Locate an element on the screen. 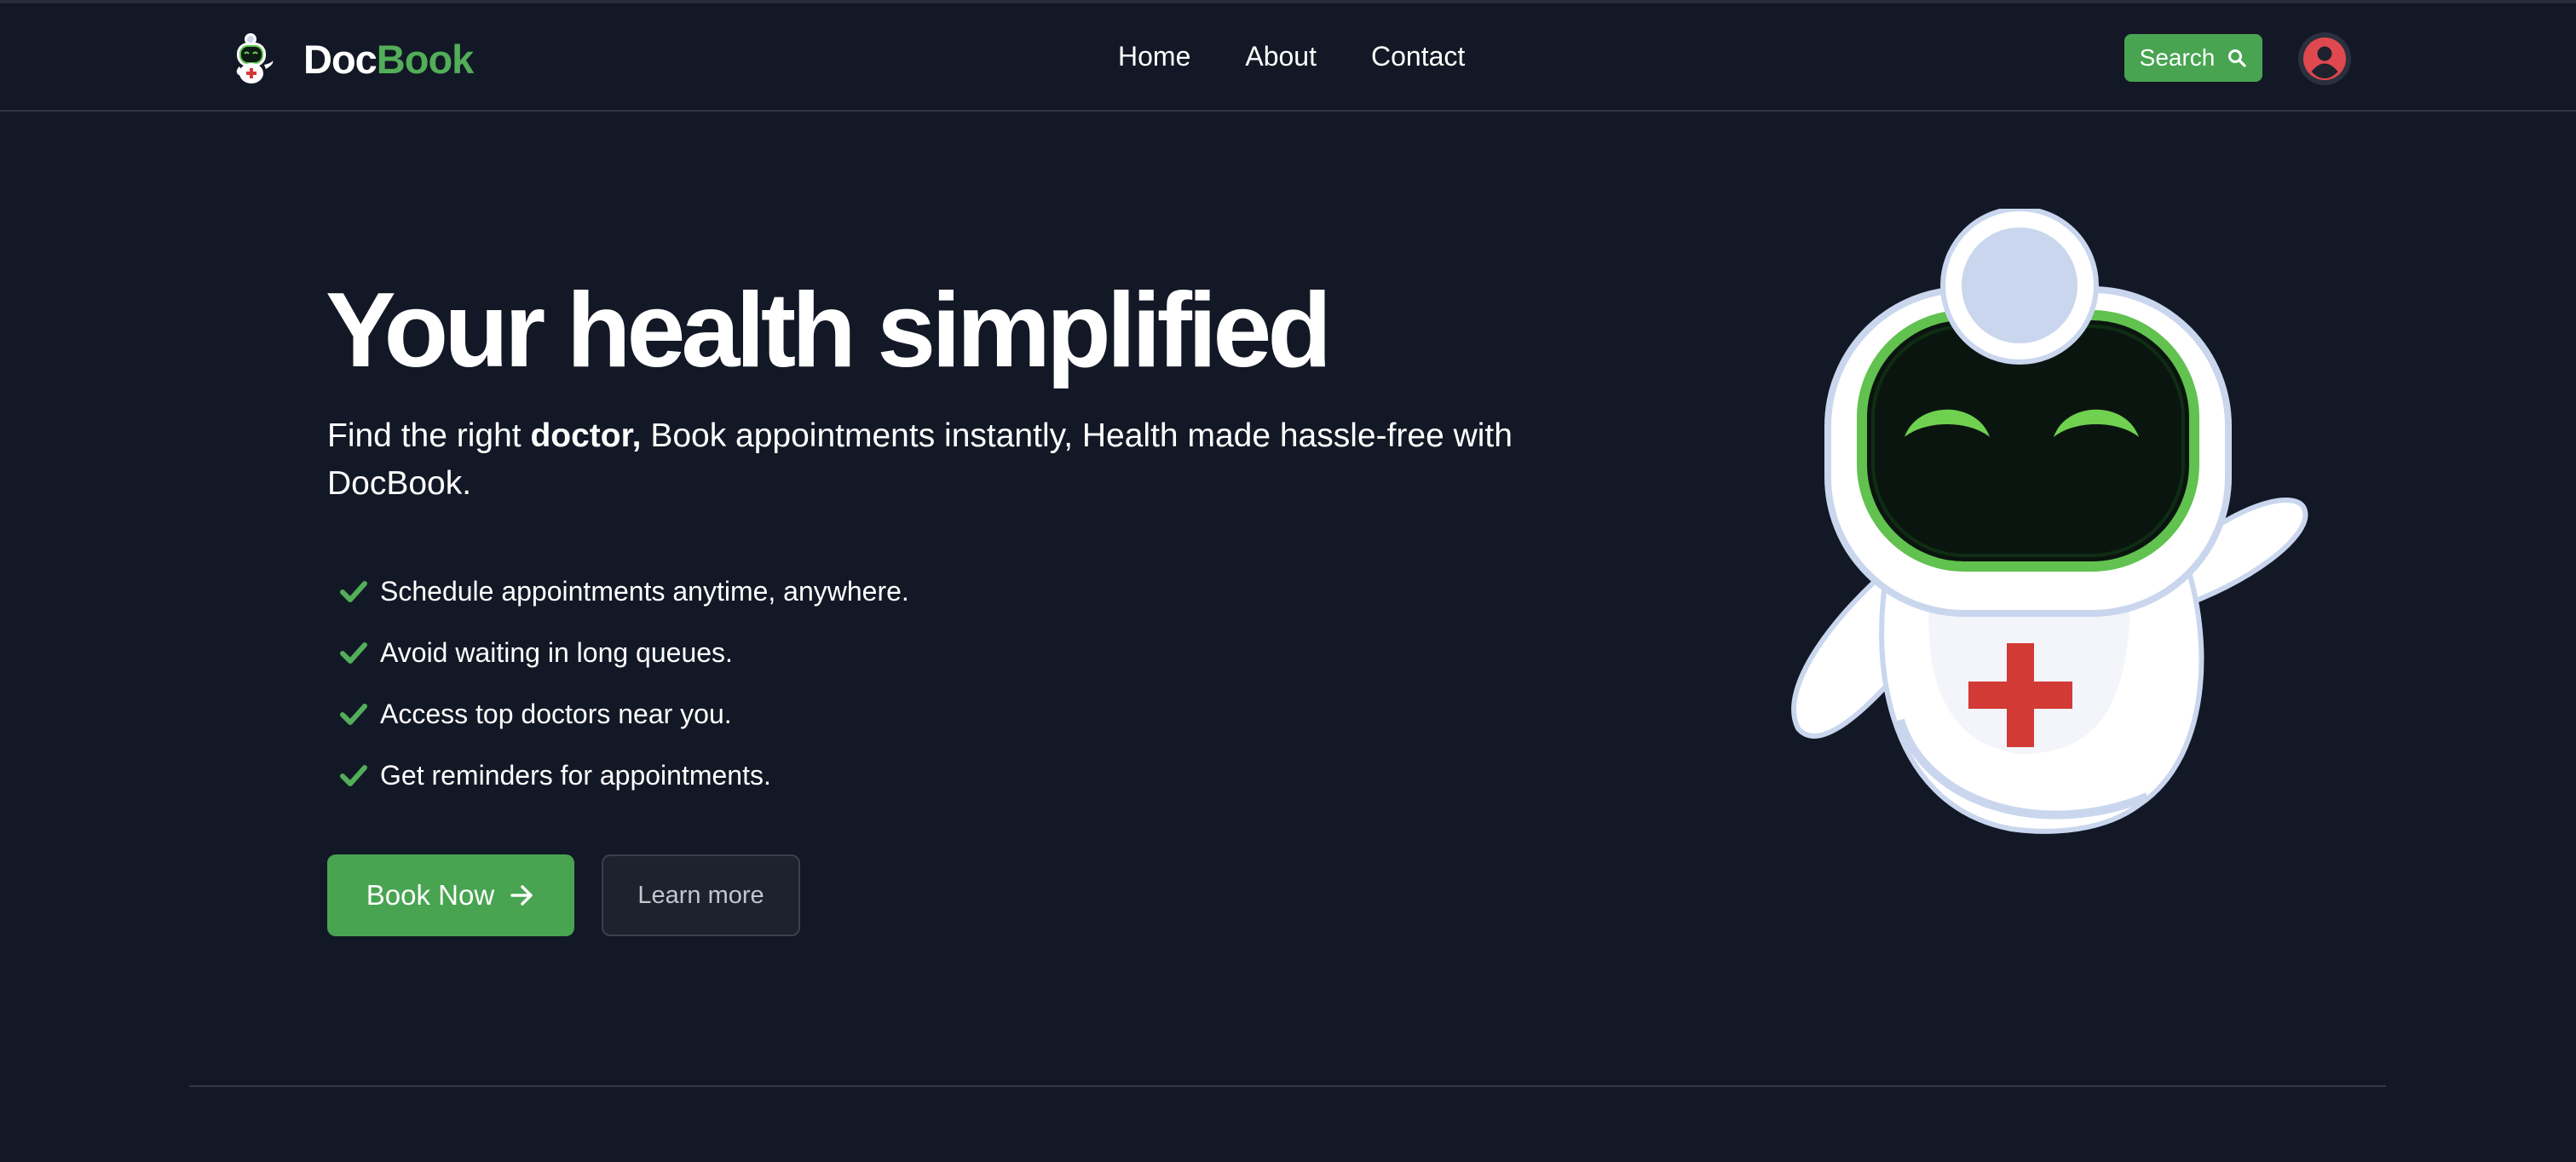 The width and height of the screenshot is (2576, 1162). user-avatar-icon is located at coordinates (2324, 58).